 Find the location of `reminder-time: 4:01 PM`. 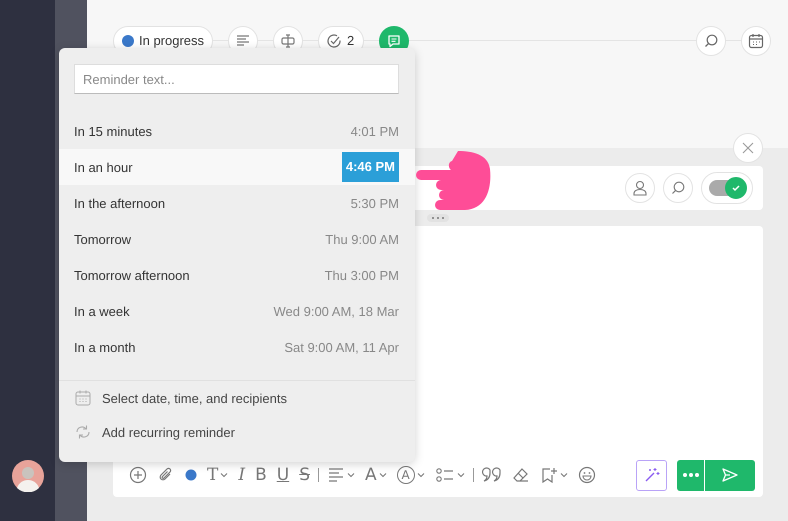

reminder-time: 4:01 PM is located at coordinates (374, 131).